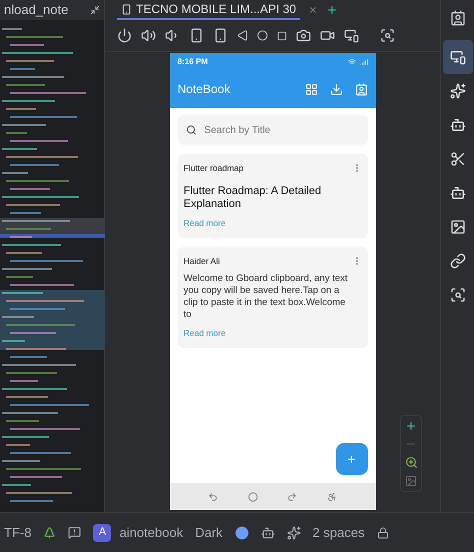 The image size is (474, 552). I want to click on note-card: Haider Ali Welcome to Gboard clipboard, any text you copy will be saved here.Tap on a clip to paste it in the text box.Welcome to Read more, so click(273, 297).